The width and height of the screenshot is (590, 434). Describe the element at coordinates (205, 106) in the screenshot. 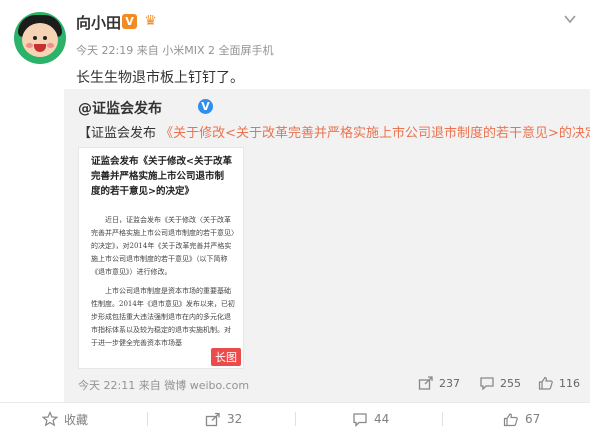

I see `repost-verified-icon: V` at that location.